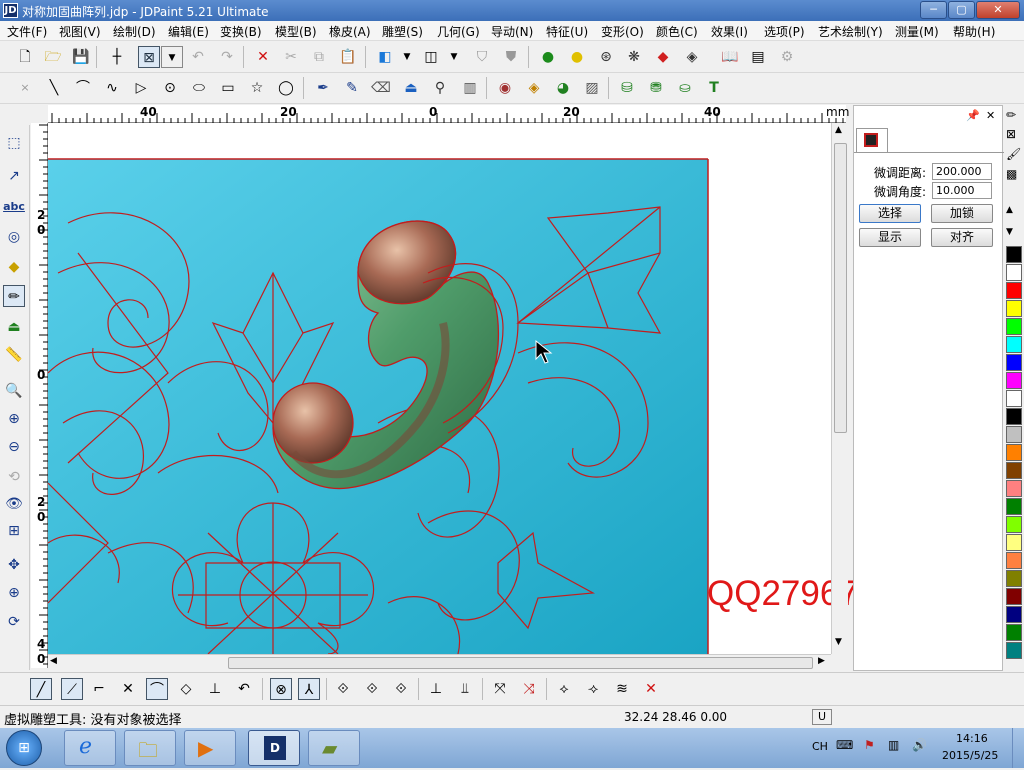  Describe the element at coordinates (974, 31) in the screenshot. I see `menu-help: 帮助(H)` at that location.